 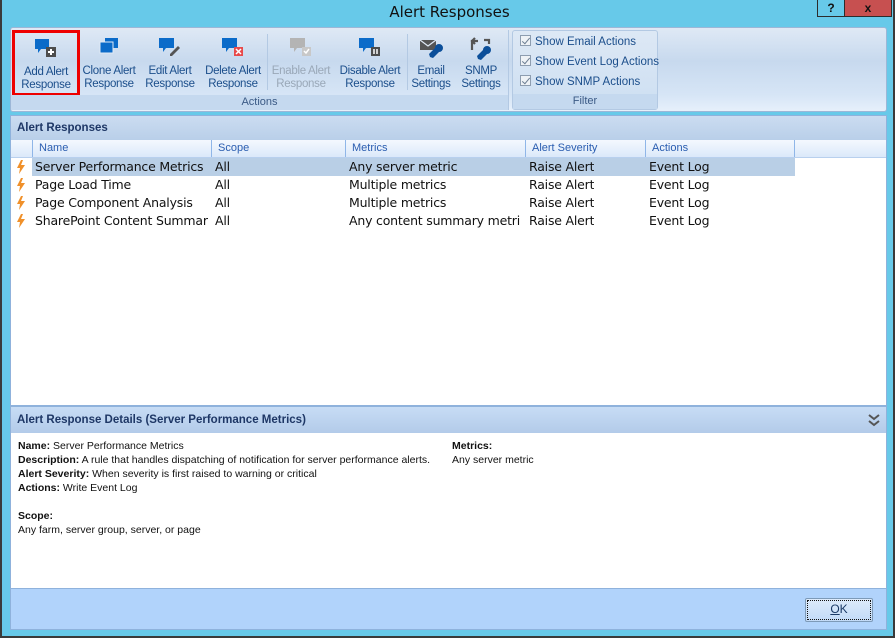 I want to click on edit-alert-label-1: Edit Alert, so click(x=170, y=71).